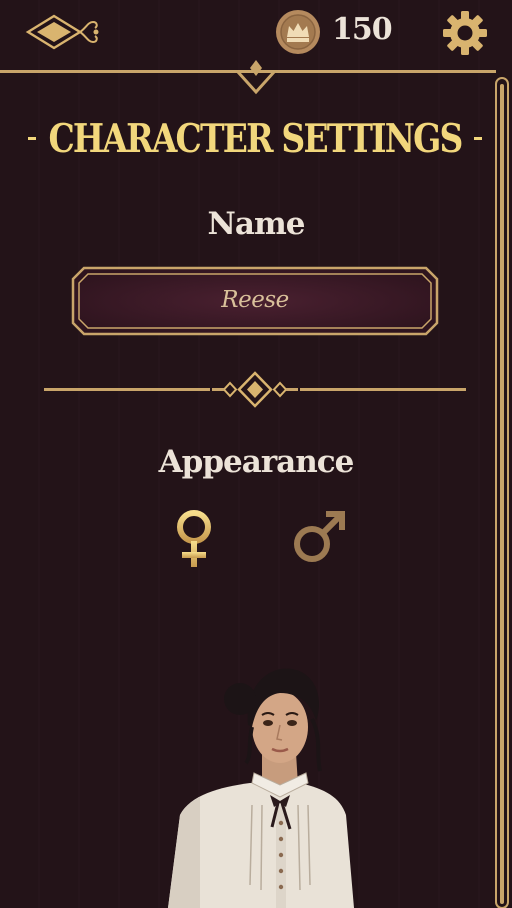 This screenshot has width=512, height=908. Describe the element at coordinates (256, 224) in the screenshot. I see `name-label: Name` at that location.